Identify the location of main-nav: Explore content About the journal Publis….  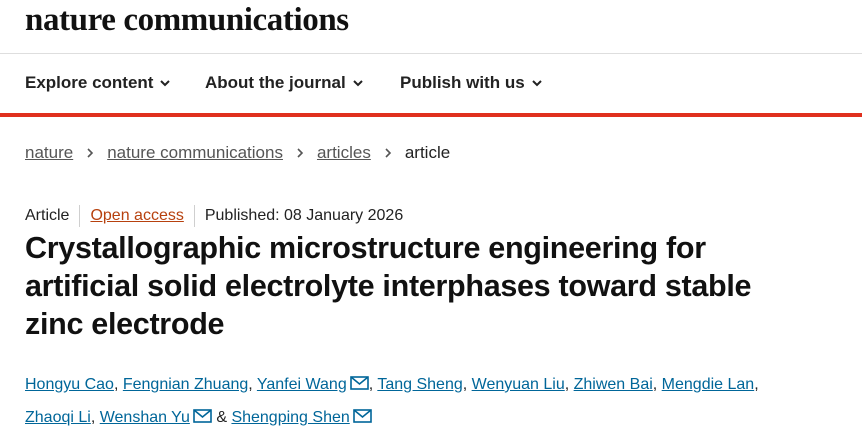
(431, 84).